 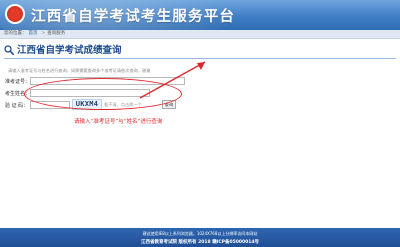 What do you see at coordinates (200, 34) in the screenshot?
I see `breadcrumb: 您的位置： 首页 > 查询服务` at bounding box center [200, 34].